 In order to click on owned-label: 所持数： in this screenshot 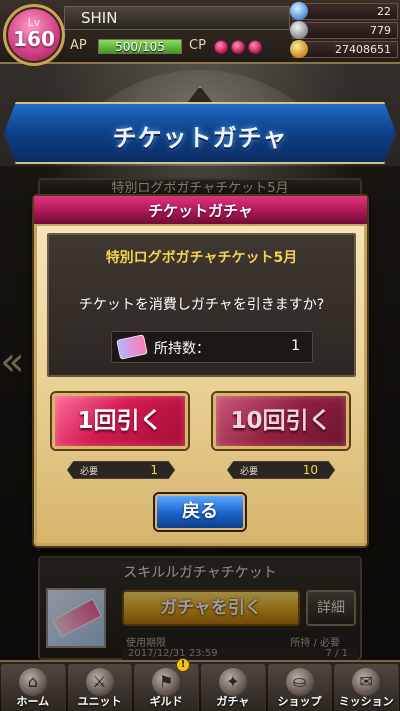, I will do `click(182, 349)`.